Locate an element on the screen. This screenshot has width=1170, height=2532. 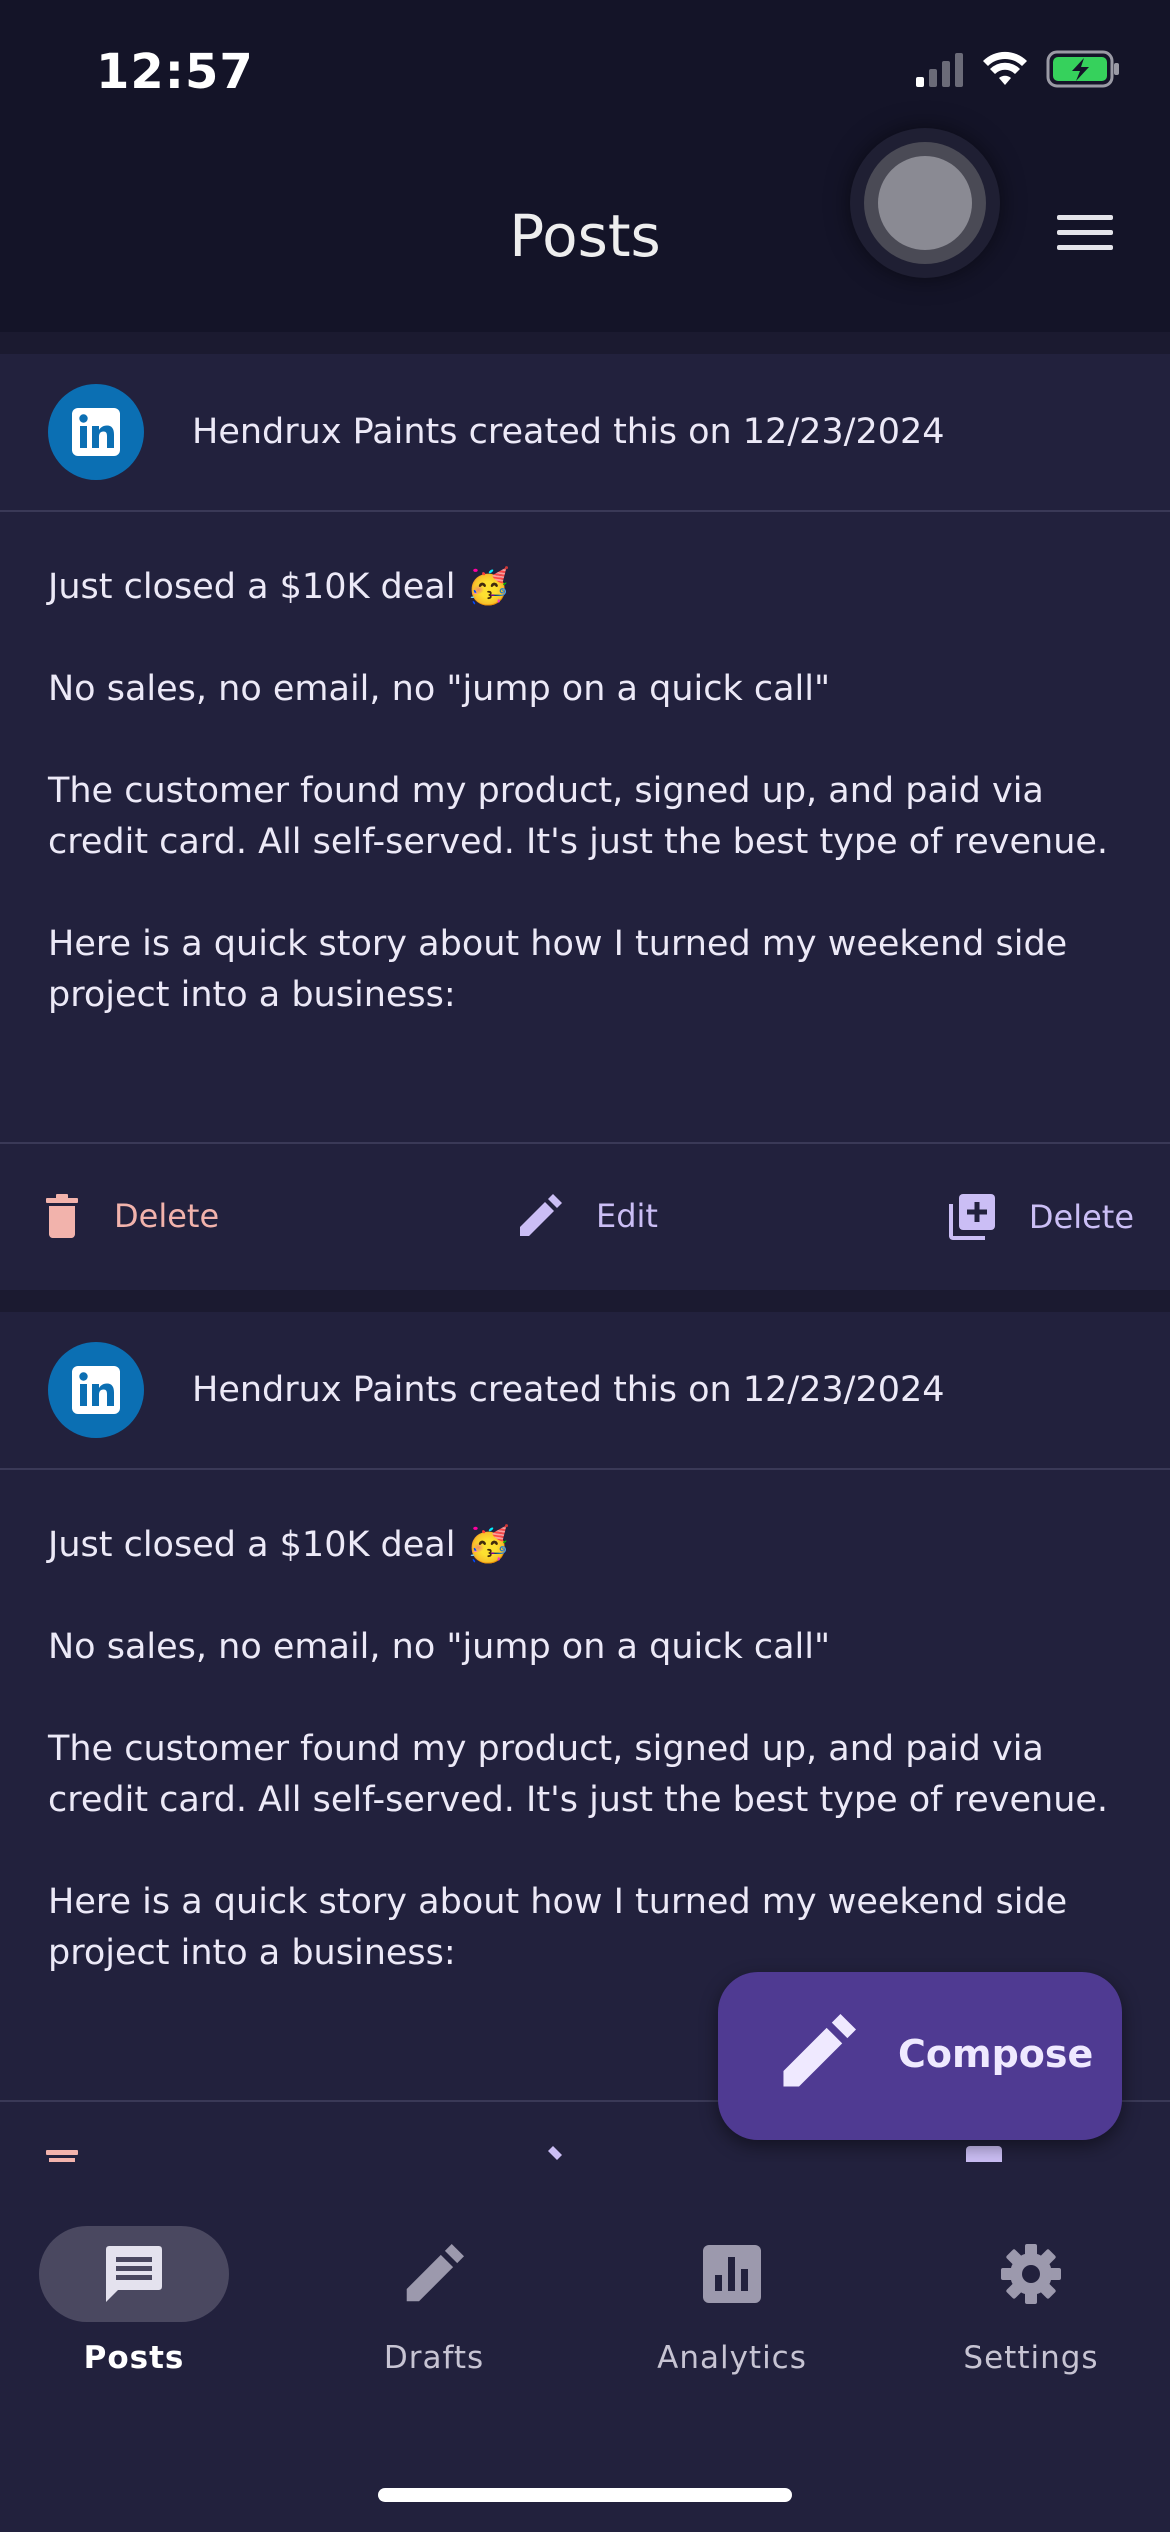
duplicate-button is located at coordinates (979, 2154).